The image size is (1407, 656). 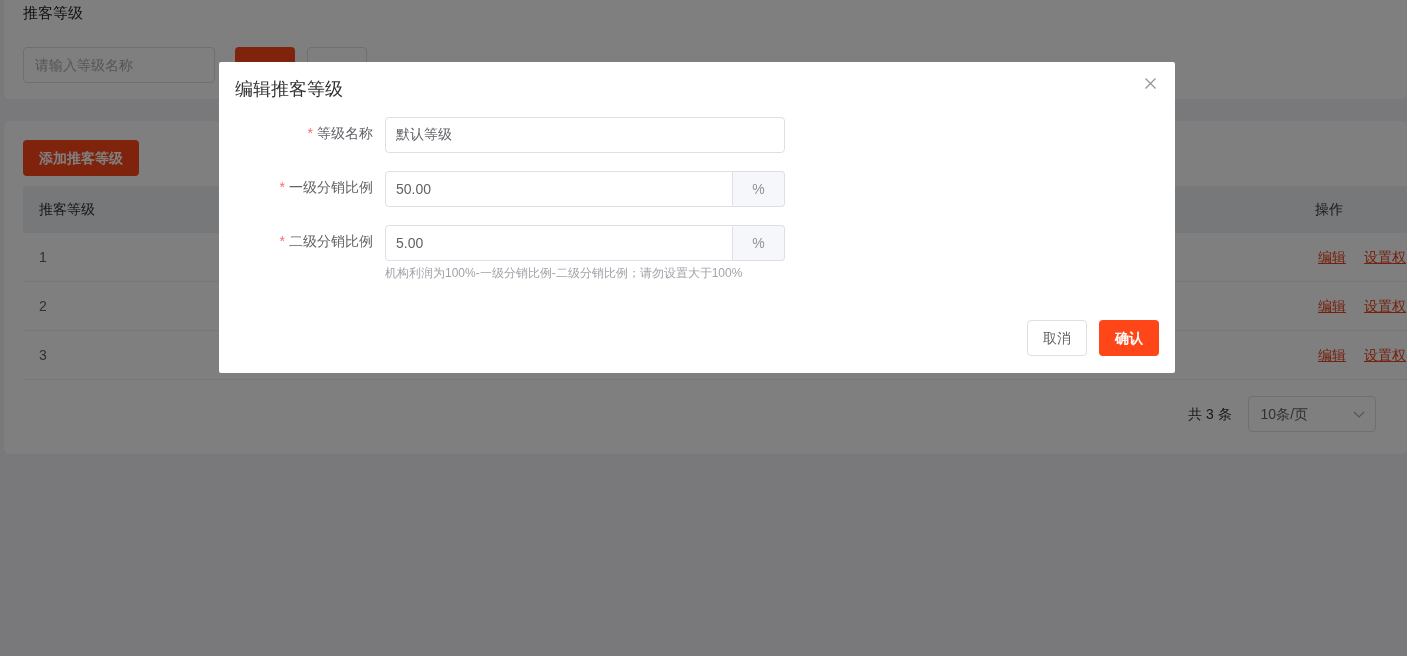 I want to click on cancel-button: 取消, so click(x=1057, y=338).